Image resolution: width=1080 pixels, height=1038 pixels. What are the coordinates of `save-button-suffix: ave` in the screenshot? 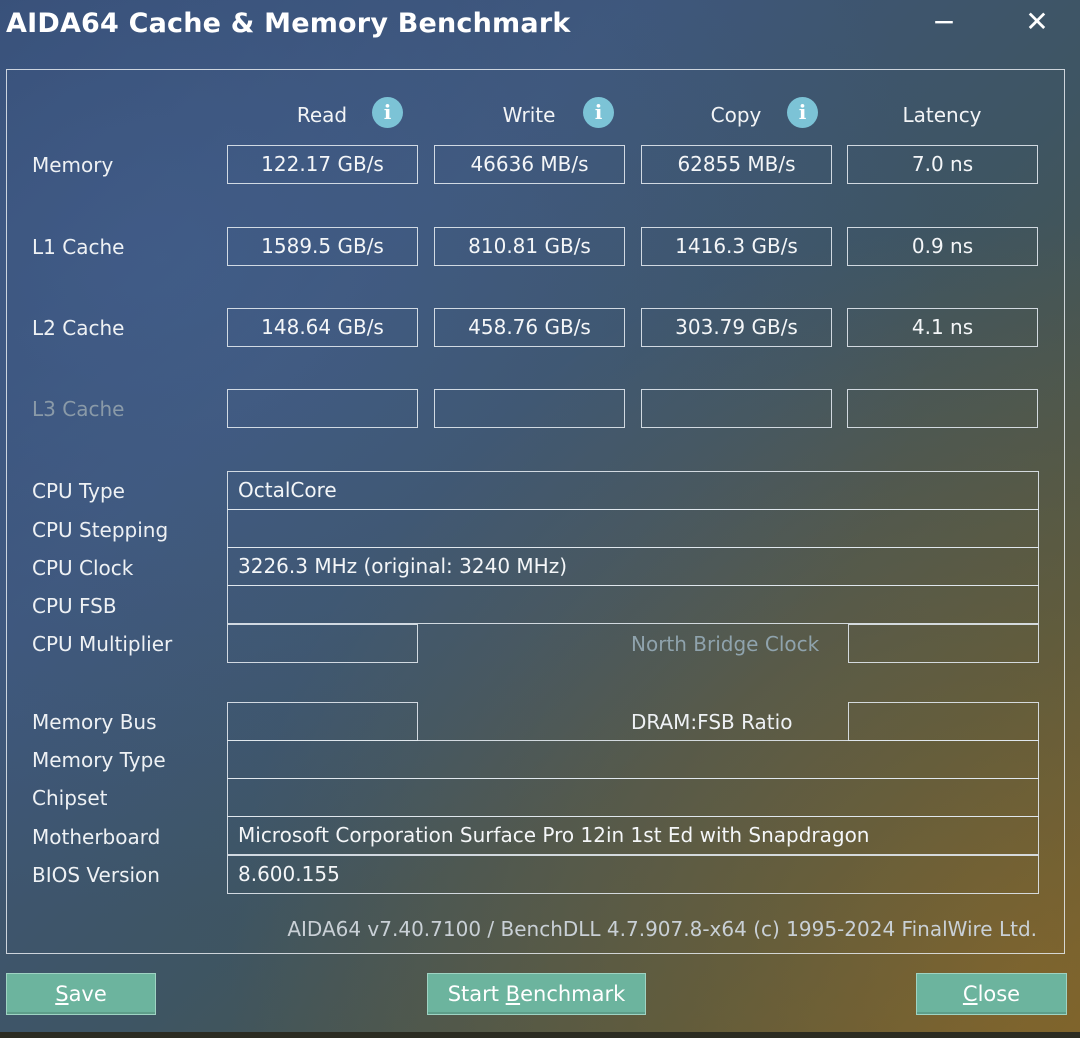 It's located at (87, 994).